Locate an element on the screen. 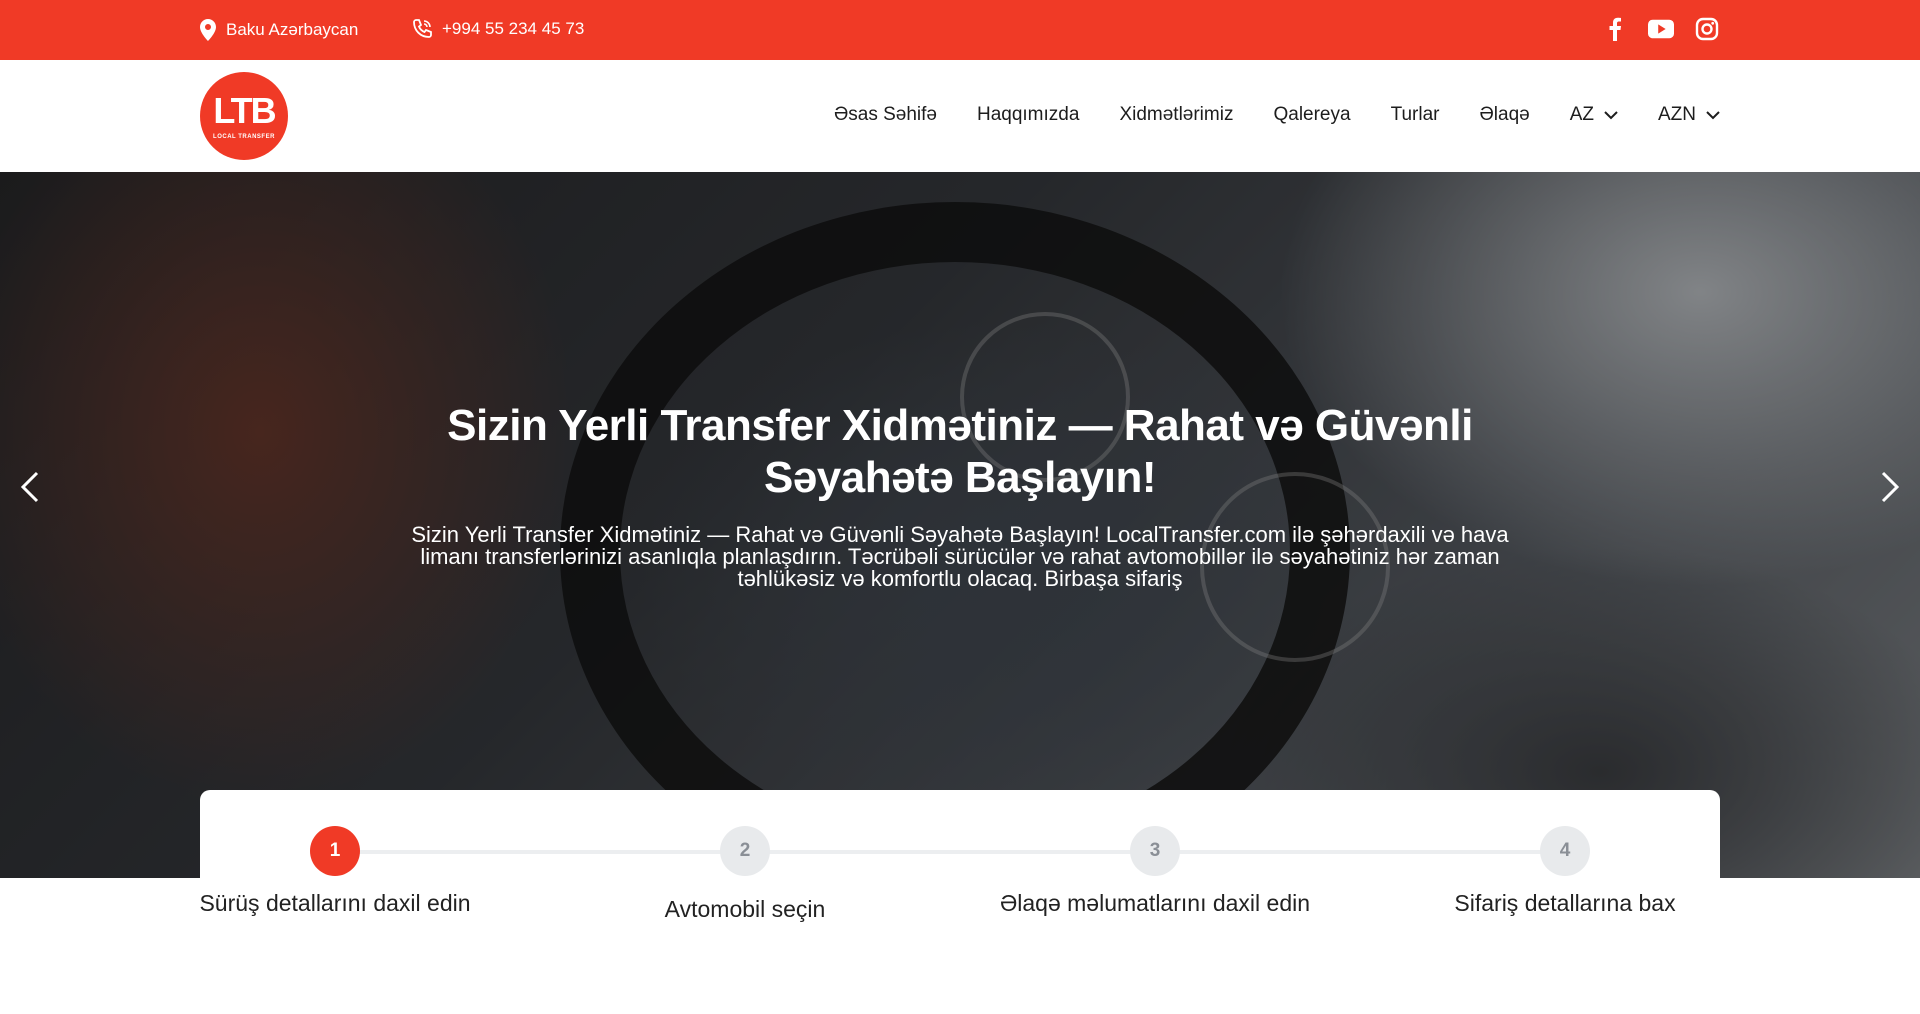 Image resolution: width=1920 pixels, height=1014 pixels. instagram-icon is located at coordinates (1707, 29).